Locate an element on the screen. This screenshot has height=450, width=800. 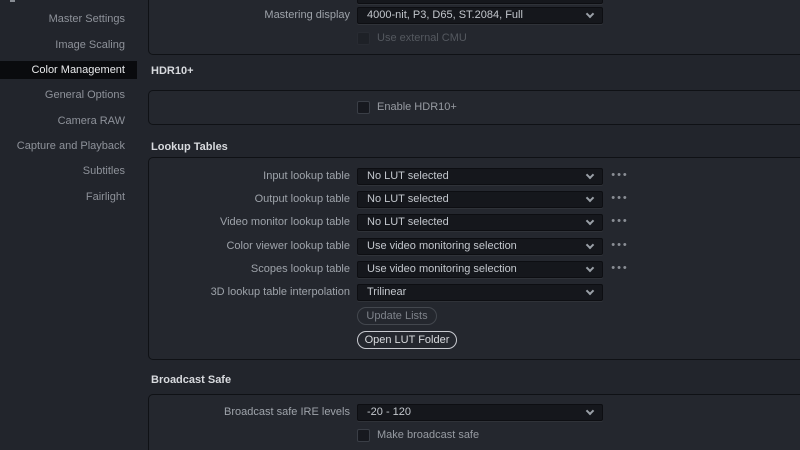
color-viewer-lut-options-menu-button: ••• is located at coordinates (620, 246).